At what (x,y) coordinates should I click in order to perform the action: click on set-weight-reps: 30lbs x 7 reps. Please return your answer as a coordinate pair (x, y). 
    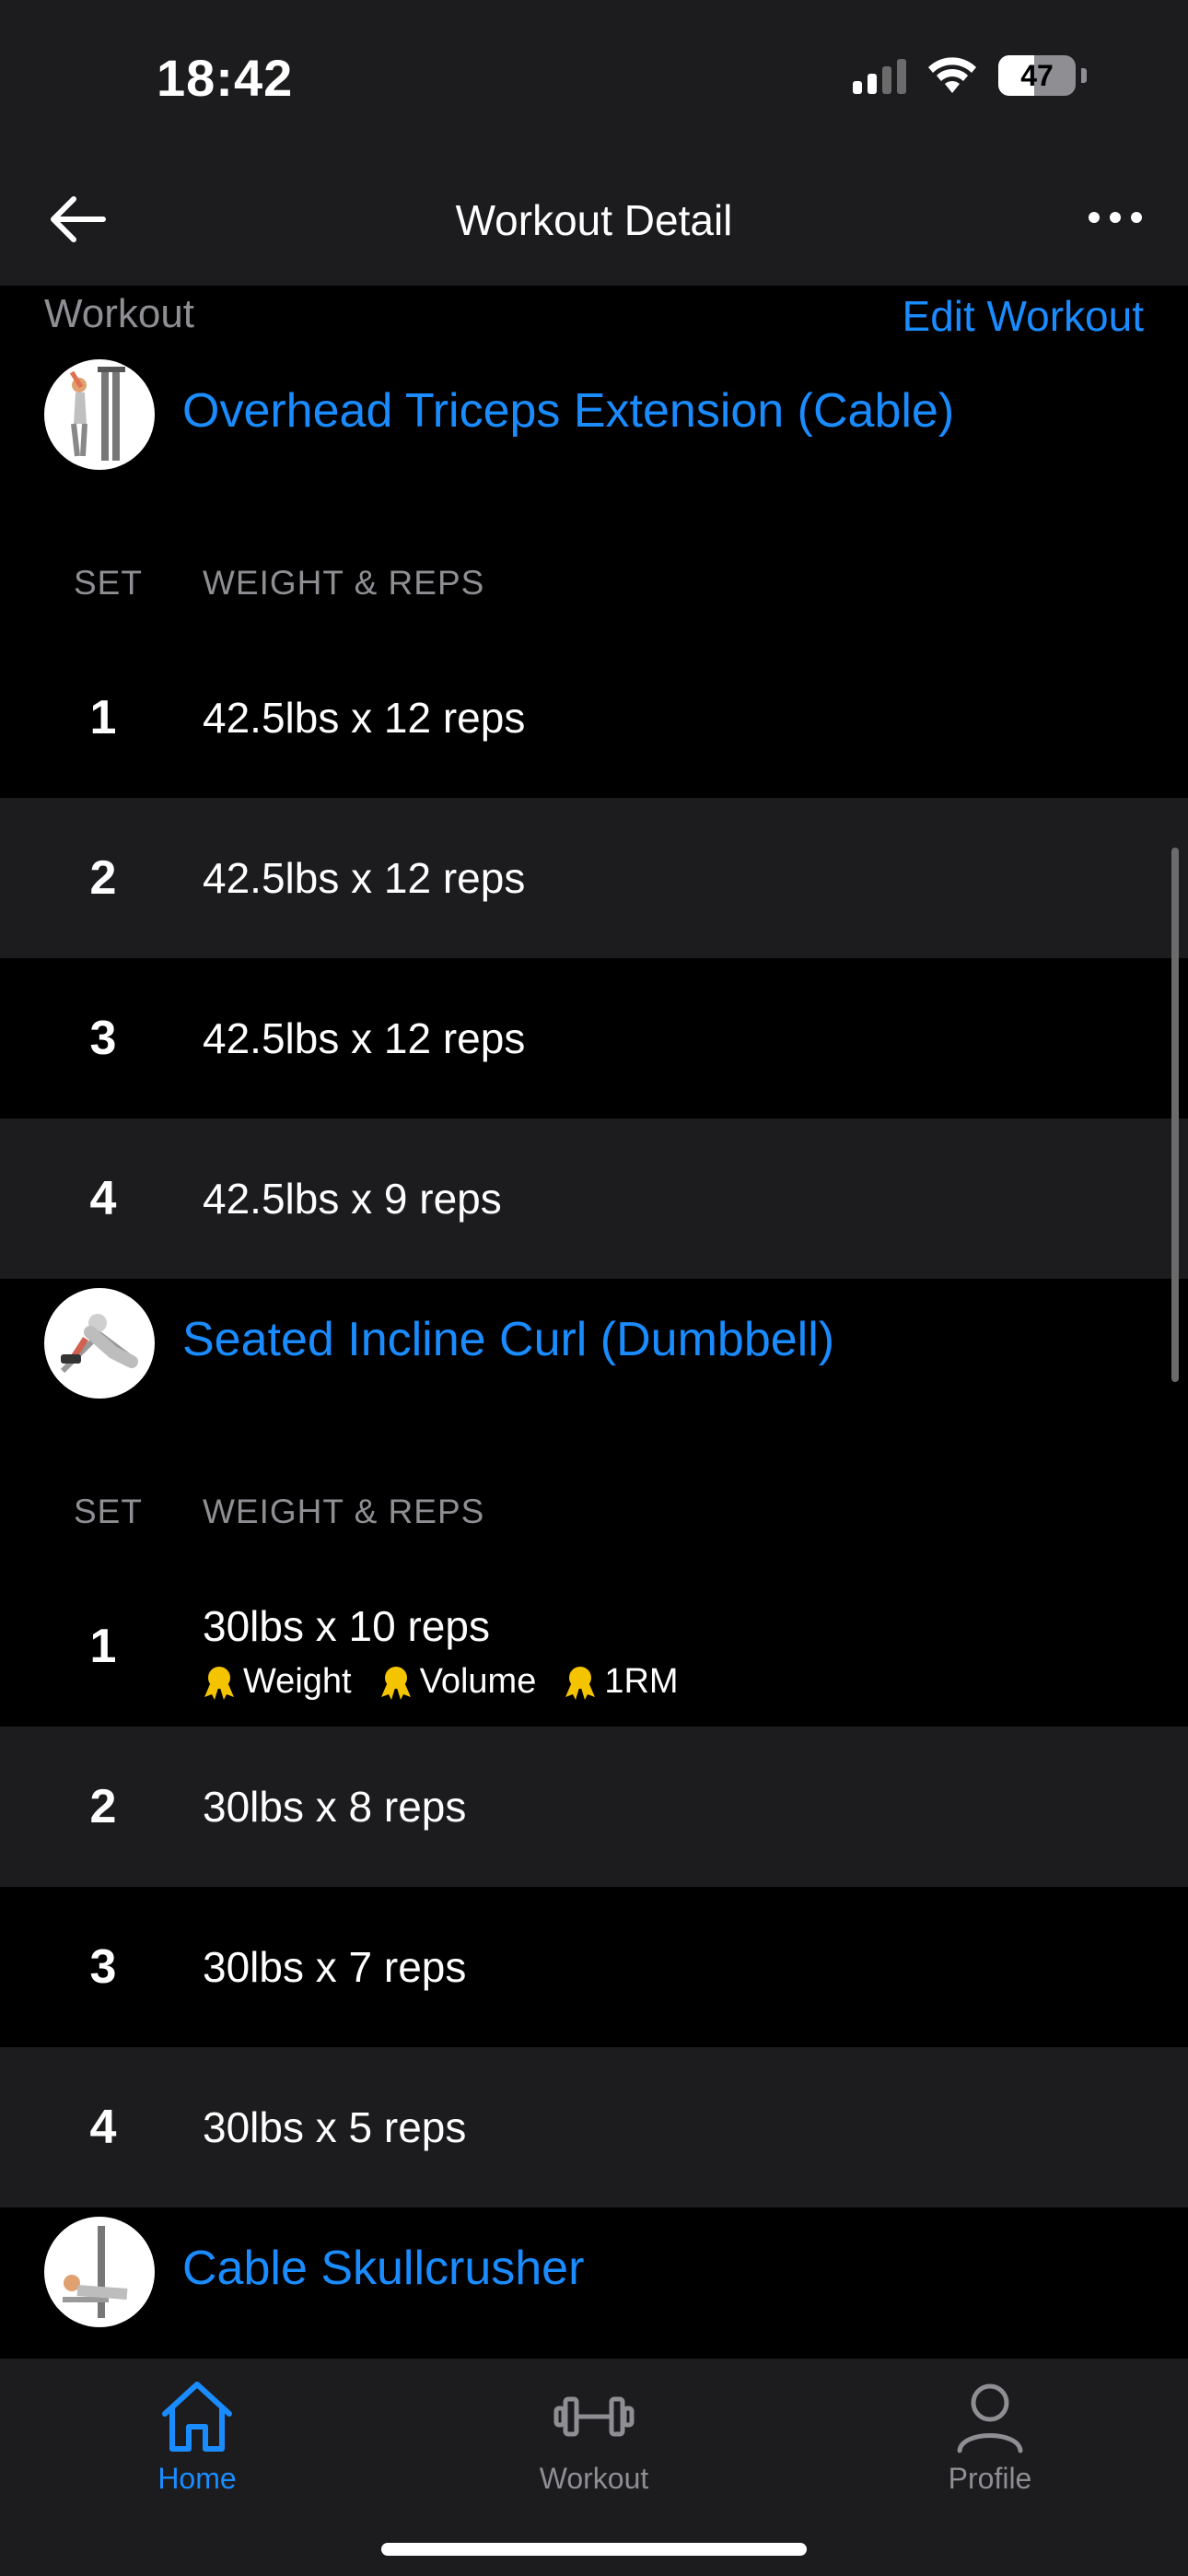
    Looking at the image, I should click on (335, 1967).